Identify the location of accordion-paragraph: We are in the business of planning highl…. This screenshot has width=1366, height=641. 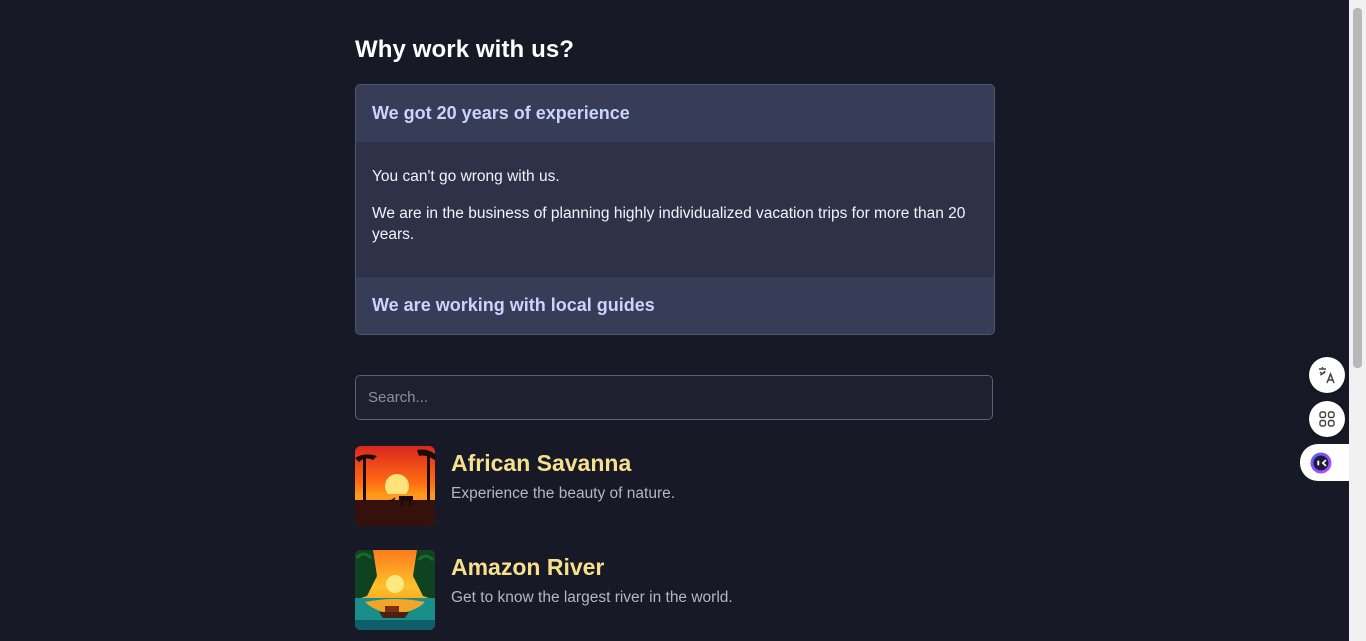
(669, 224).